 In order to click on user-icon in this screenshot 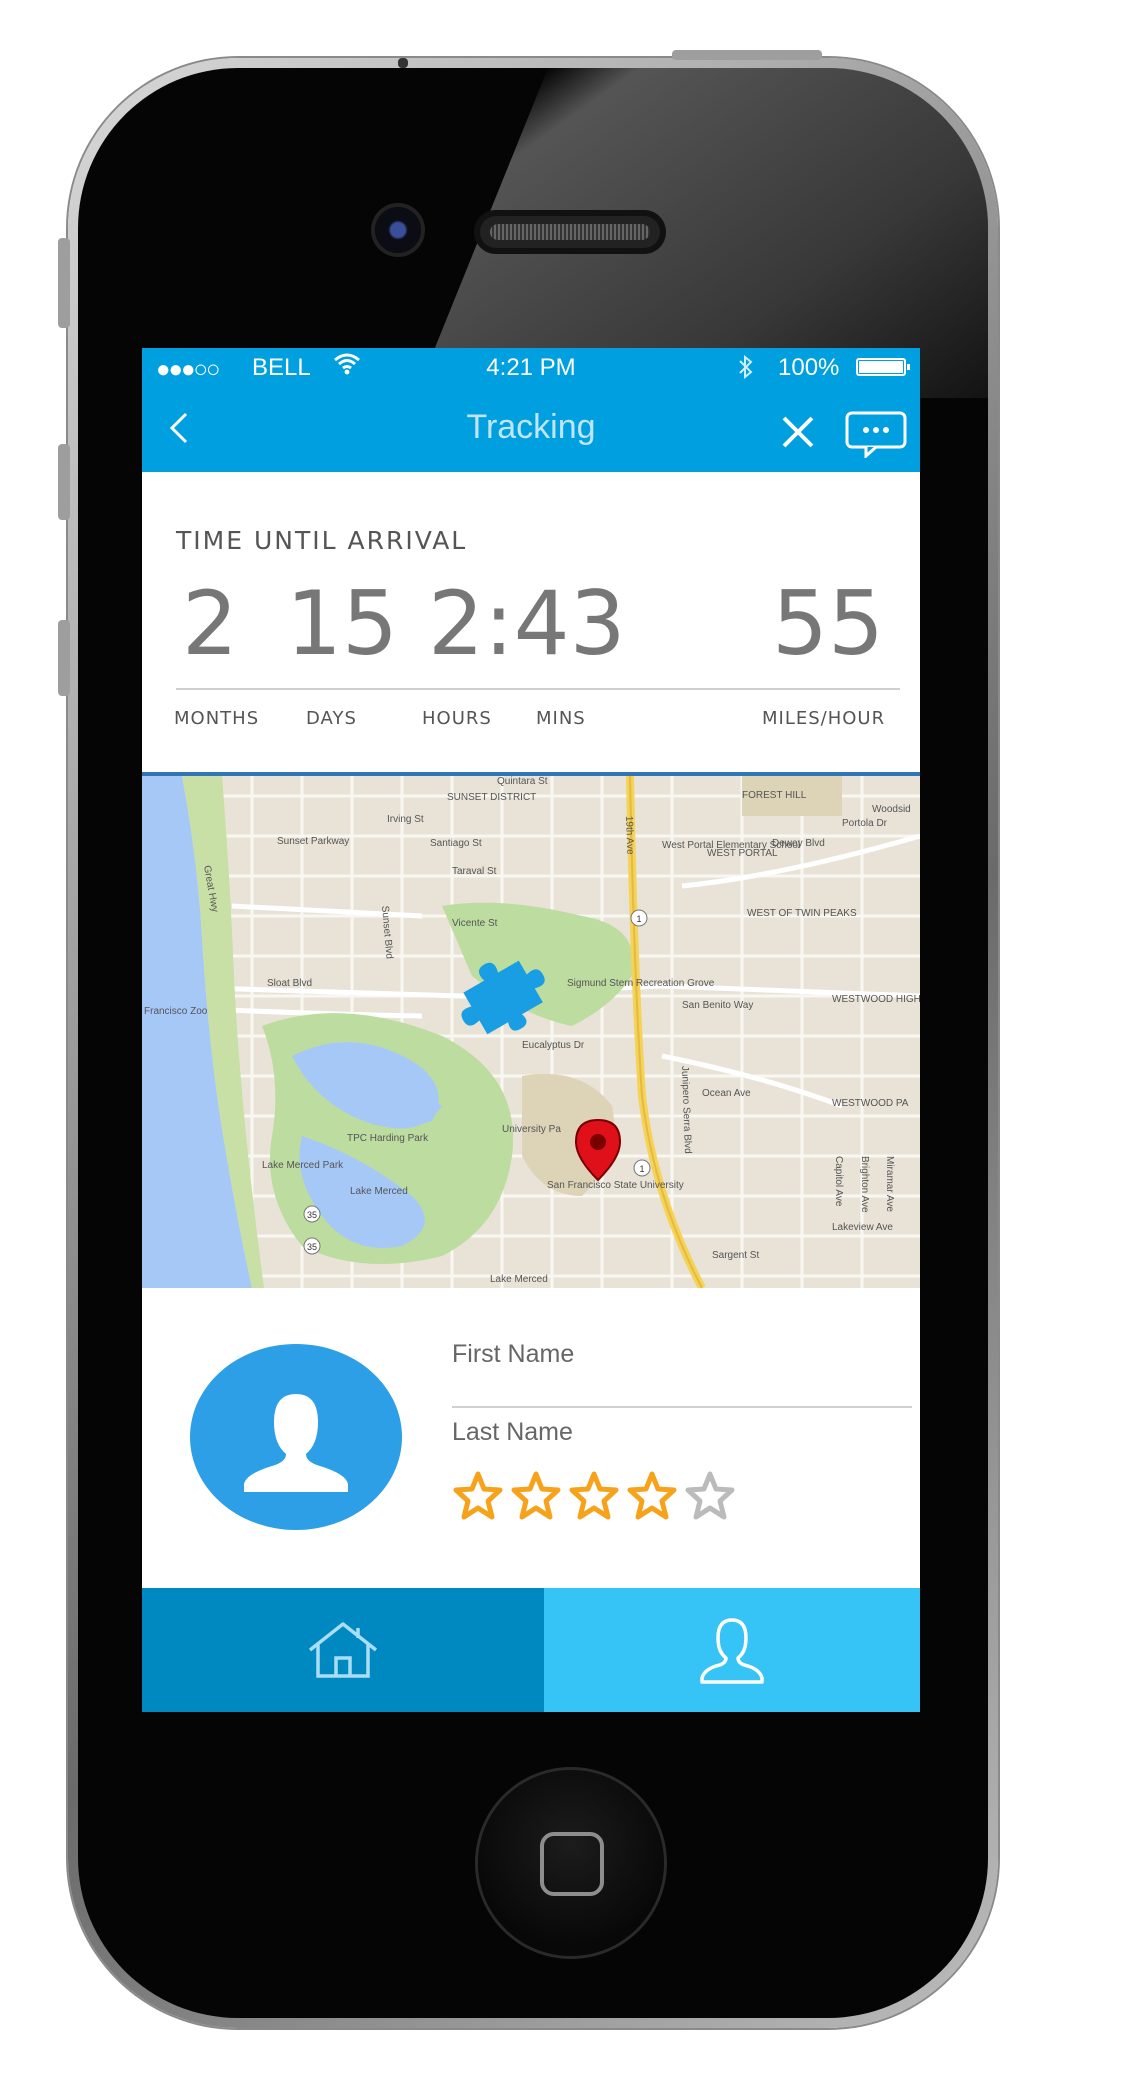, I will do `click(732, 1651)`.